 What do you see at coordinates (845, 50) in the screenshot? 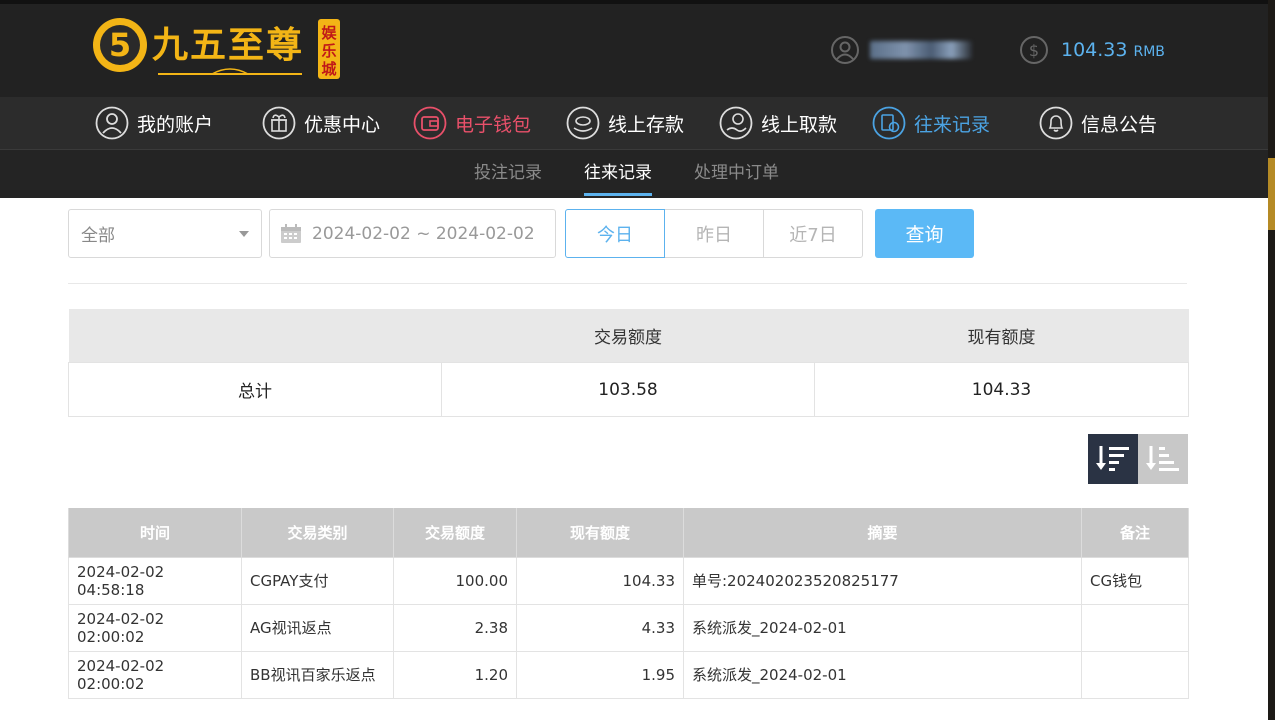
I see `user-avatar-icon` at bounding box center [845, 50].